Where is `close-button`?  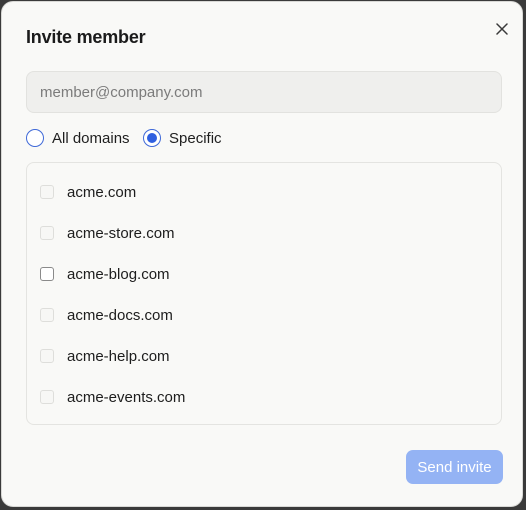
close-button is located at coordinates (502, 29).